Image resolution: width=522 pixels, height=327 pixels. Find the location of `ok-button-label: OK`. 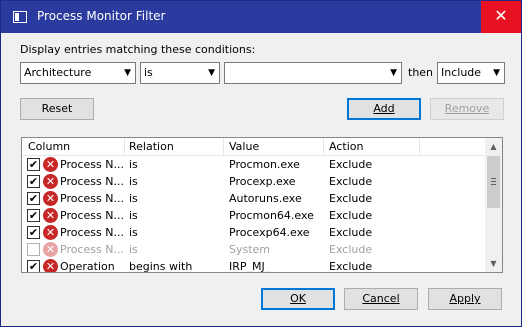

ok-button-label: OK is located at coordinates (298, 298).